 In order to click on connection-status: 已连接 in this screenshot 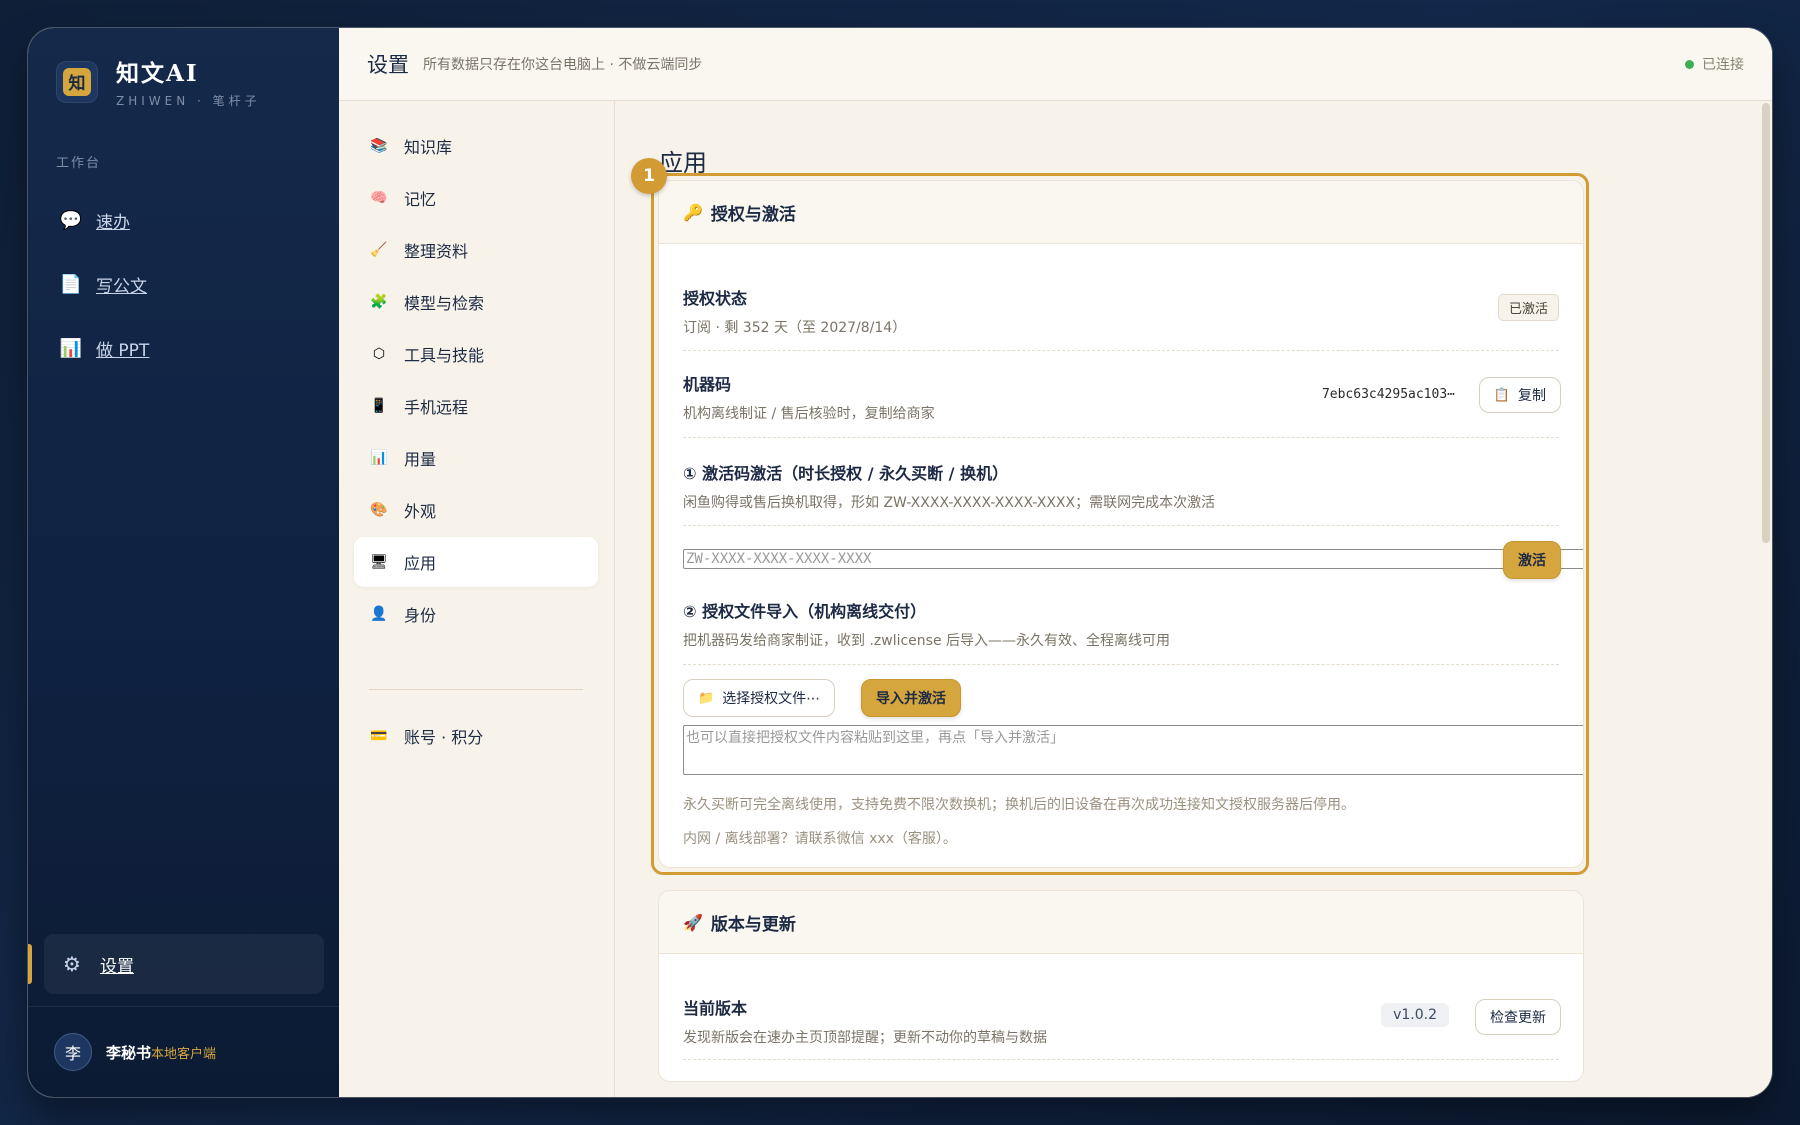, I will do `click(1714, 64)`.